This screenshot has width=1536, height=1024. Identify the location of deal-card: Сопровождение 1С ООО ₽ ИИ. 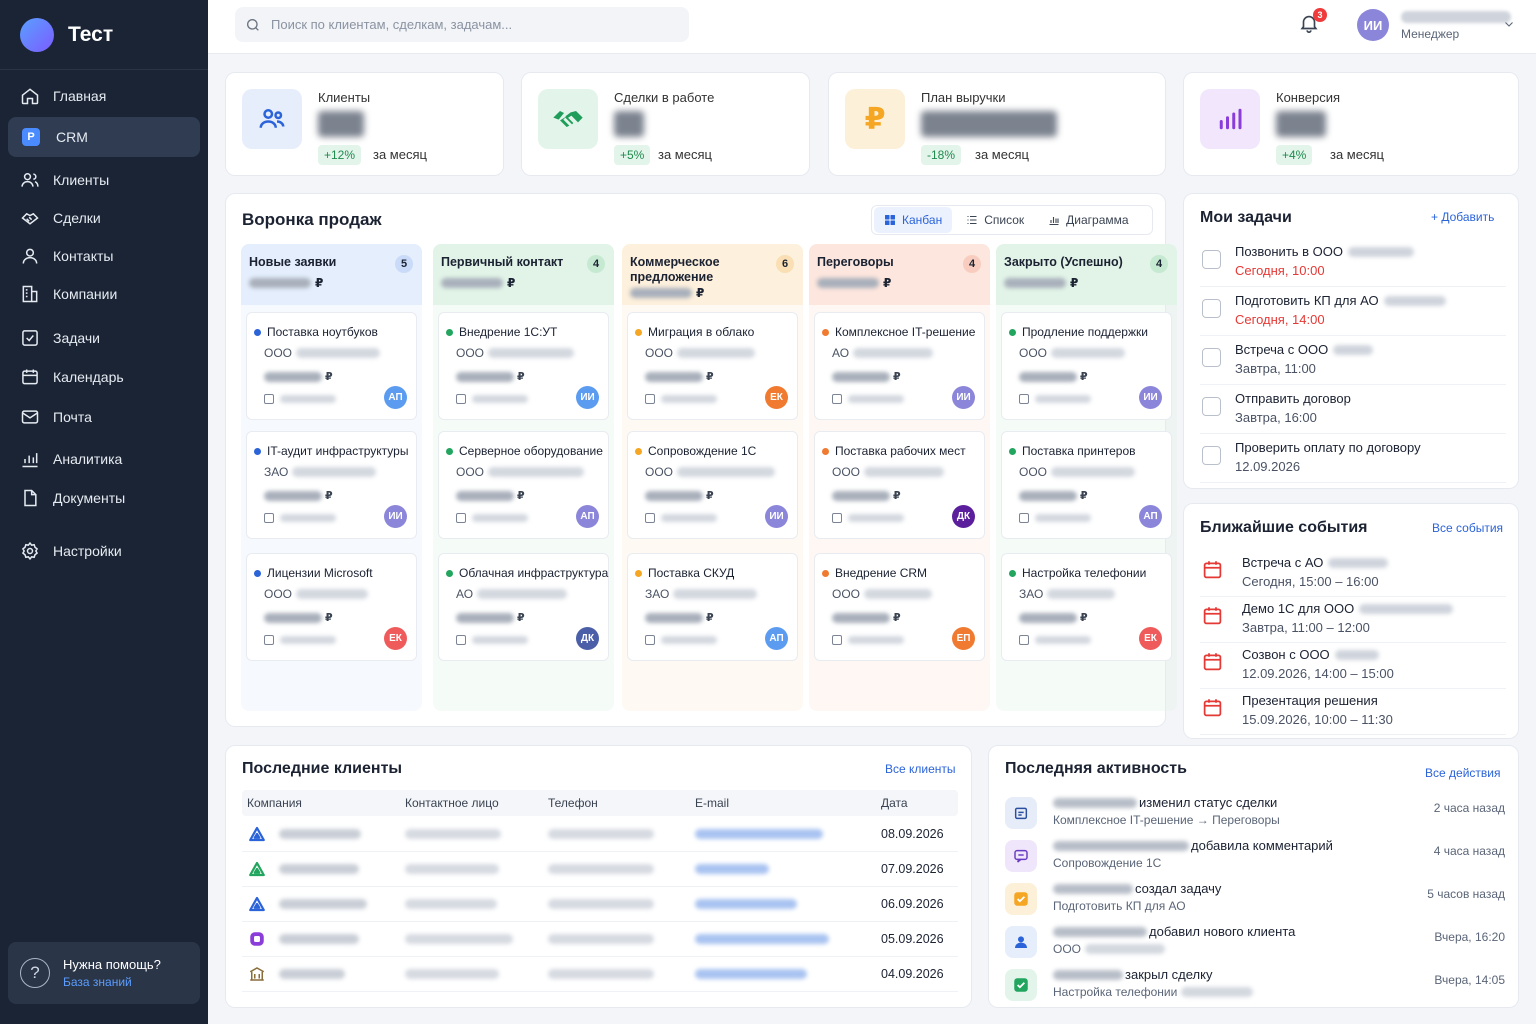
(712, 485).